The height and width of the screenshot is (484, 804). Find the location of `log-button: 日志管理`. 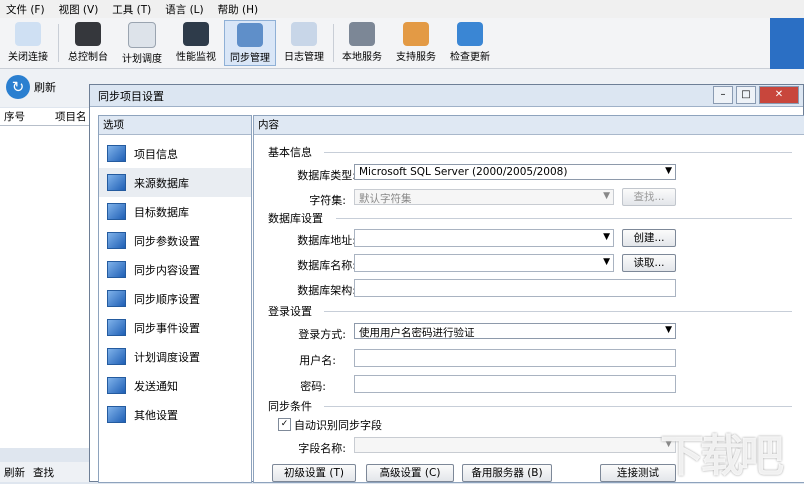

log-button: 日志管理 is located at coordinates (304, 43).